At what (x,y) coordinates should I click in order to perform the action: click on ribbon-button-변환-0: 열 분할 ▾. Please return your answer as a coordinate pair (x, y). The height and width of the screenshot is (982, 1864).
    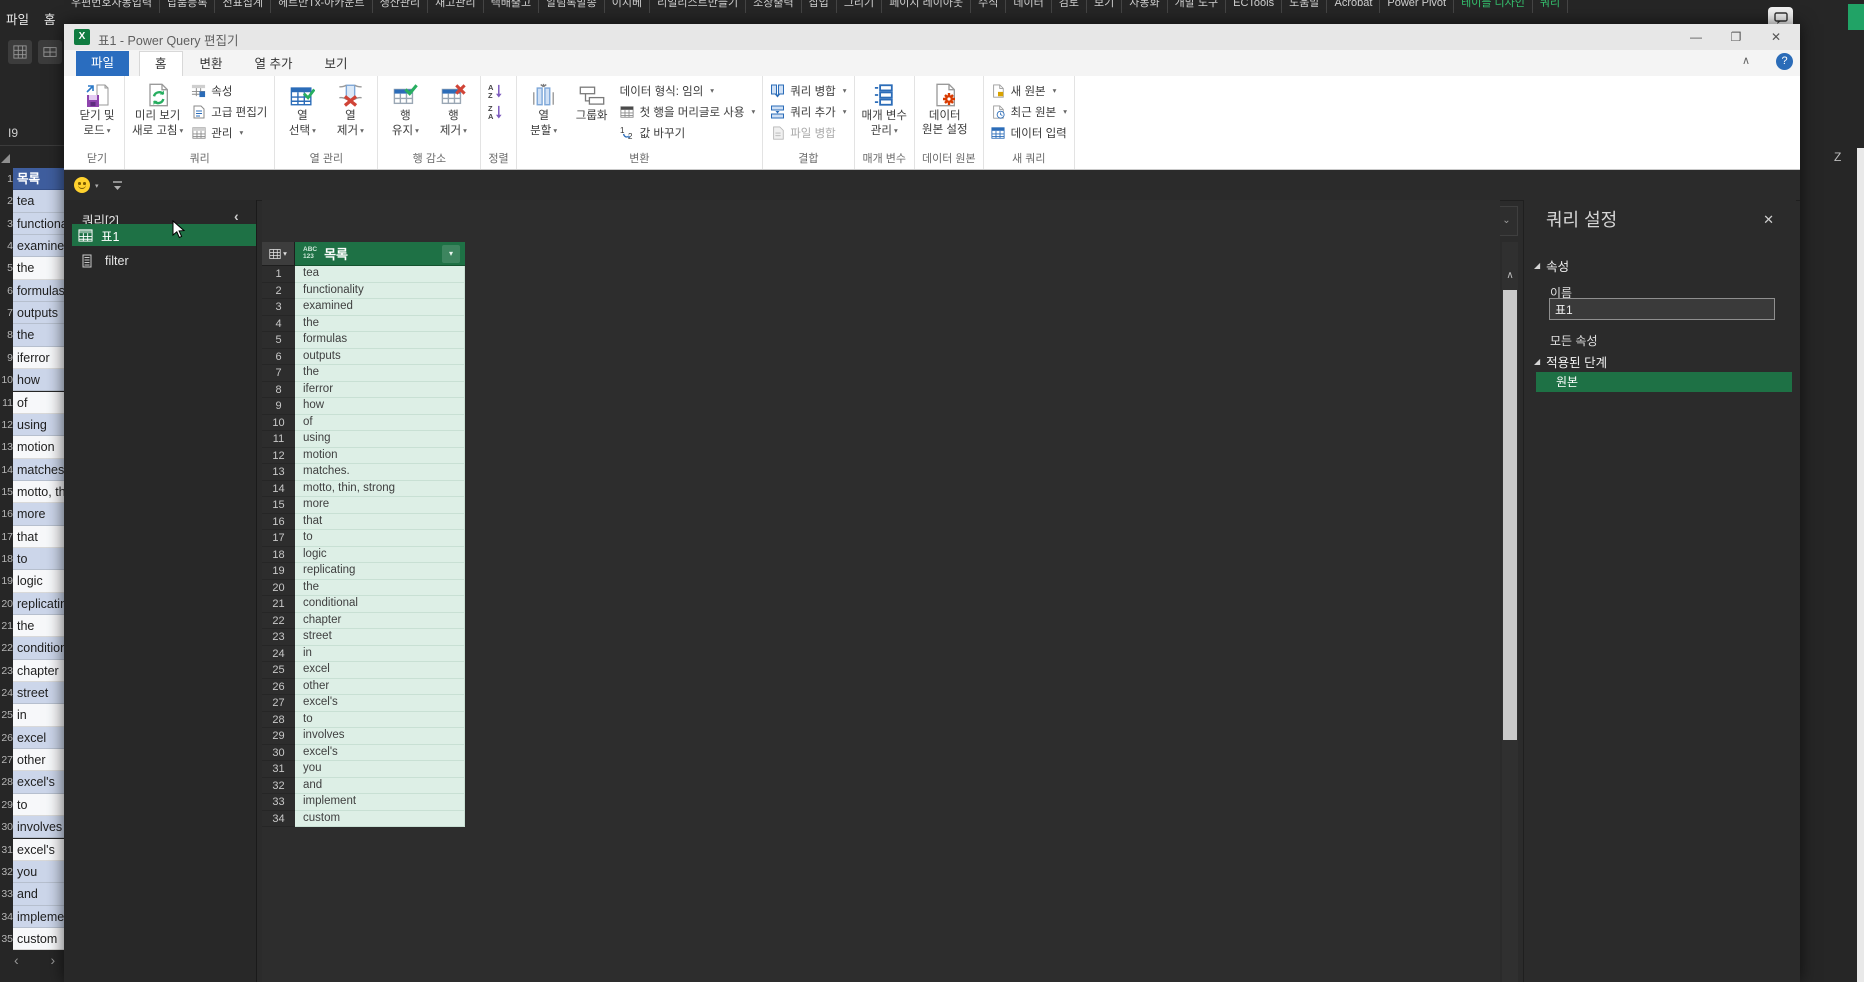
    Looking at the image, I should click on (544, 113).